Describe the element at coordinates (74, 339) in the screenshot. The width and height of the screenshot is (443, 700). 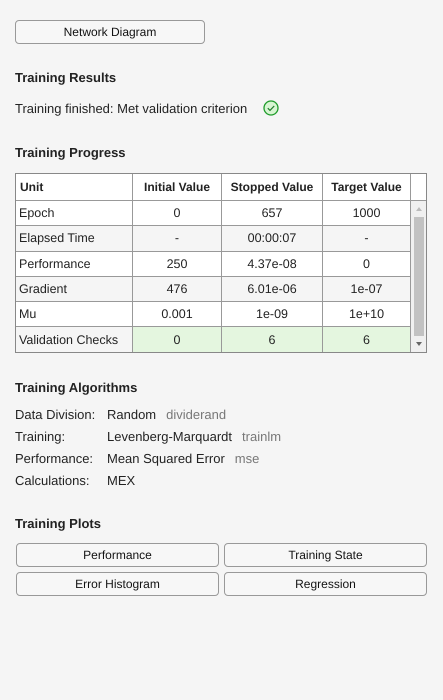
I see `table-cell: Validation Checks` at that location.